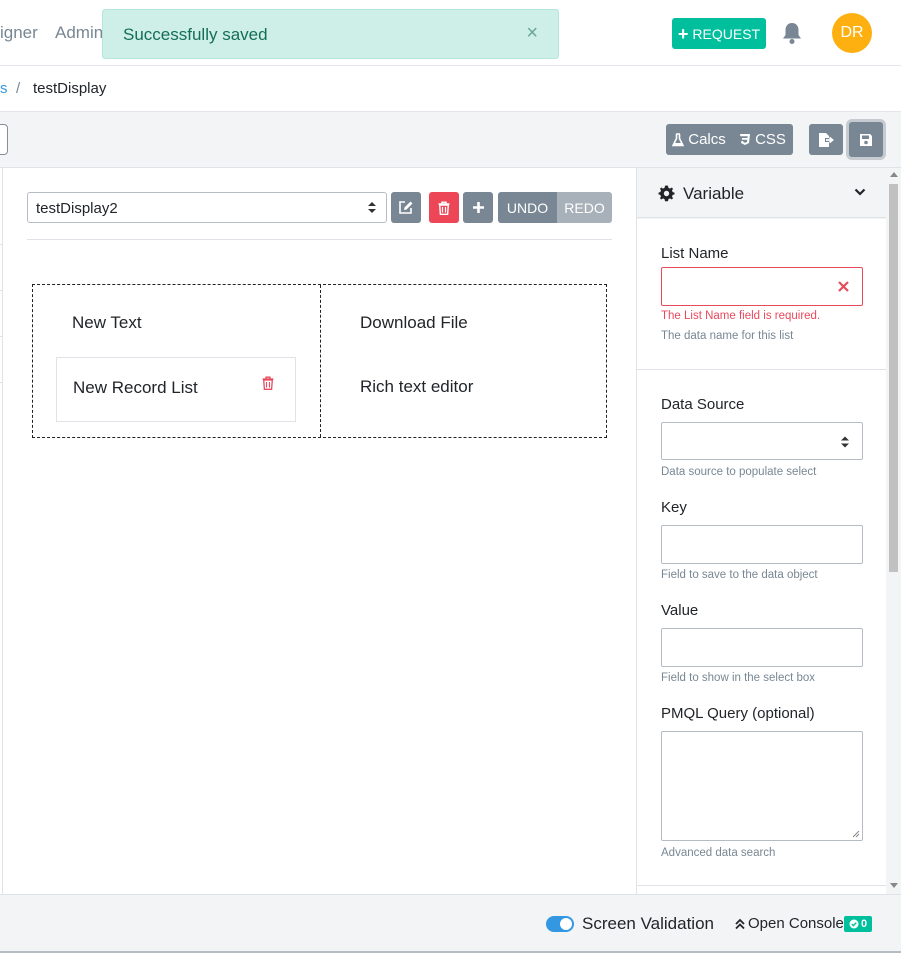  I want to click on nav-link-designer: igner, so click(19, 33).